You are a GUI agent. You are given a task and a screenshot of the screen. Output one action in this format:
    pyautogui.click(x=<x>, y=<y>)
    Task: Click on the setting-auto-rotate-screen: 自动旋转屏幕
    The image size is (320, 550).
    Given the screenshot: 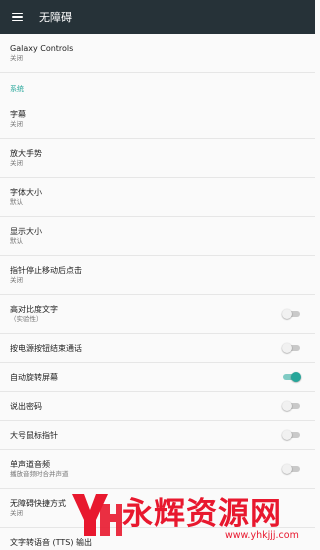 What is the action you would take?
    pyautogui.click(x=157, y=377)
    